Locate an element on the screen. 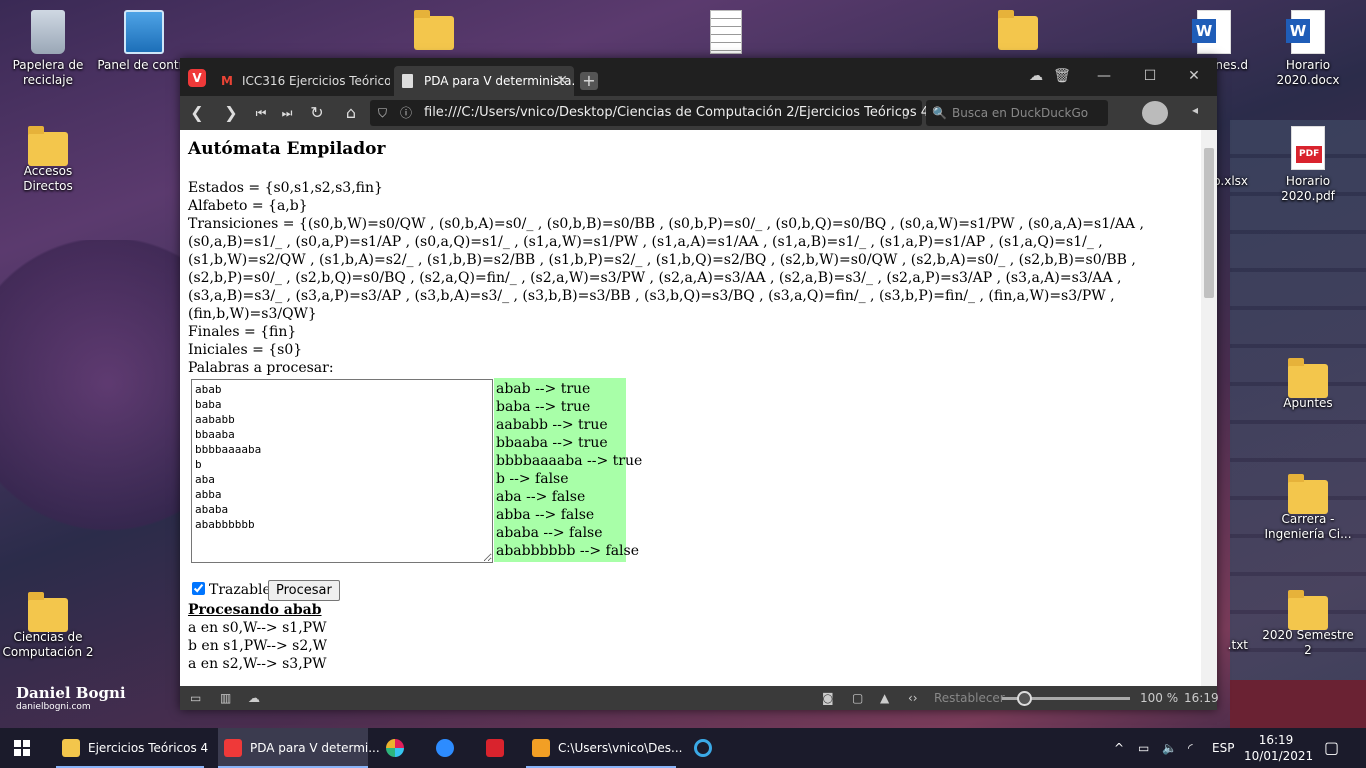 Image resolution: width=1366 pixels, height=768 pixels. language-indicator: ESP is located at coordinates (1223, 748).